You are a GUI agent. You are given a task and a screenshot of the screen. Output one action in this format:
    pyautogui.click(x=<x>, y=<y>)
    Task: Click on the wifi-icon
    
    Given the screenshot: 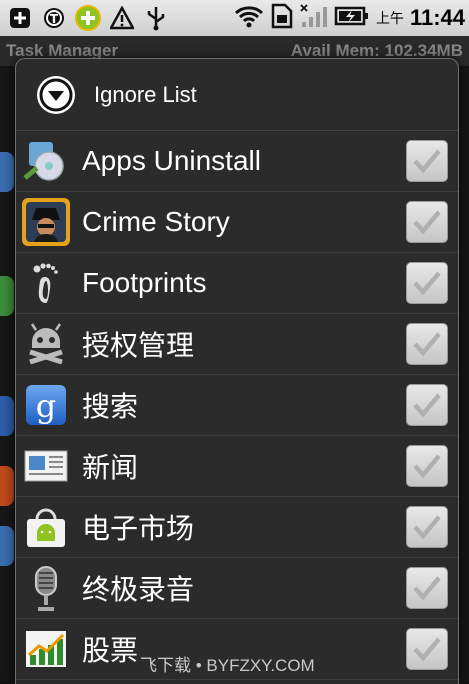 What is the action you would take?
    pyautogui.click(x=249, y=18)
    